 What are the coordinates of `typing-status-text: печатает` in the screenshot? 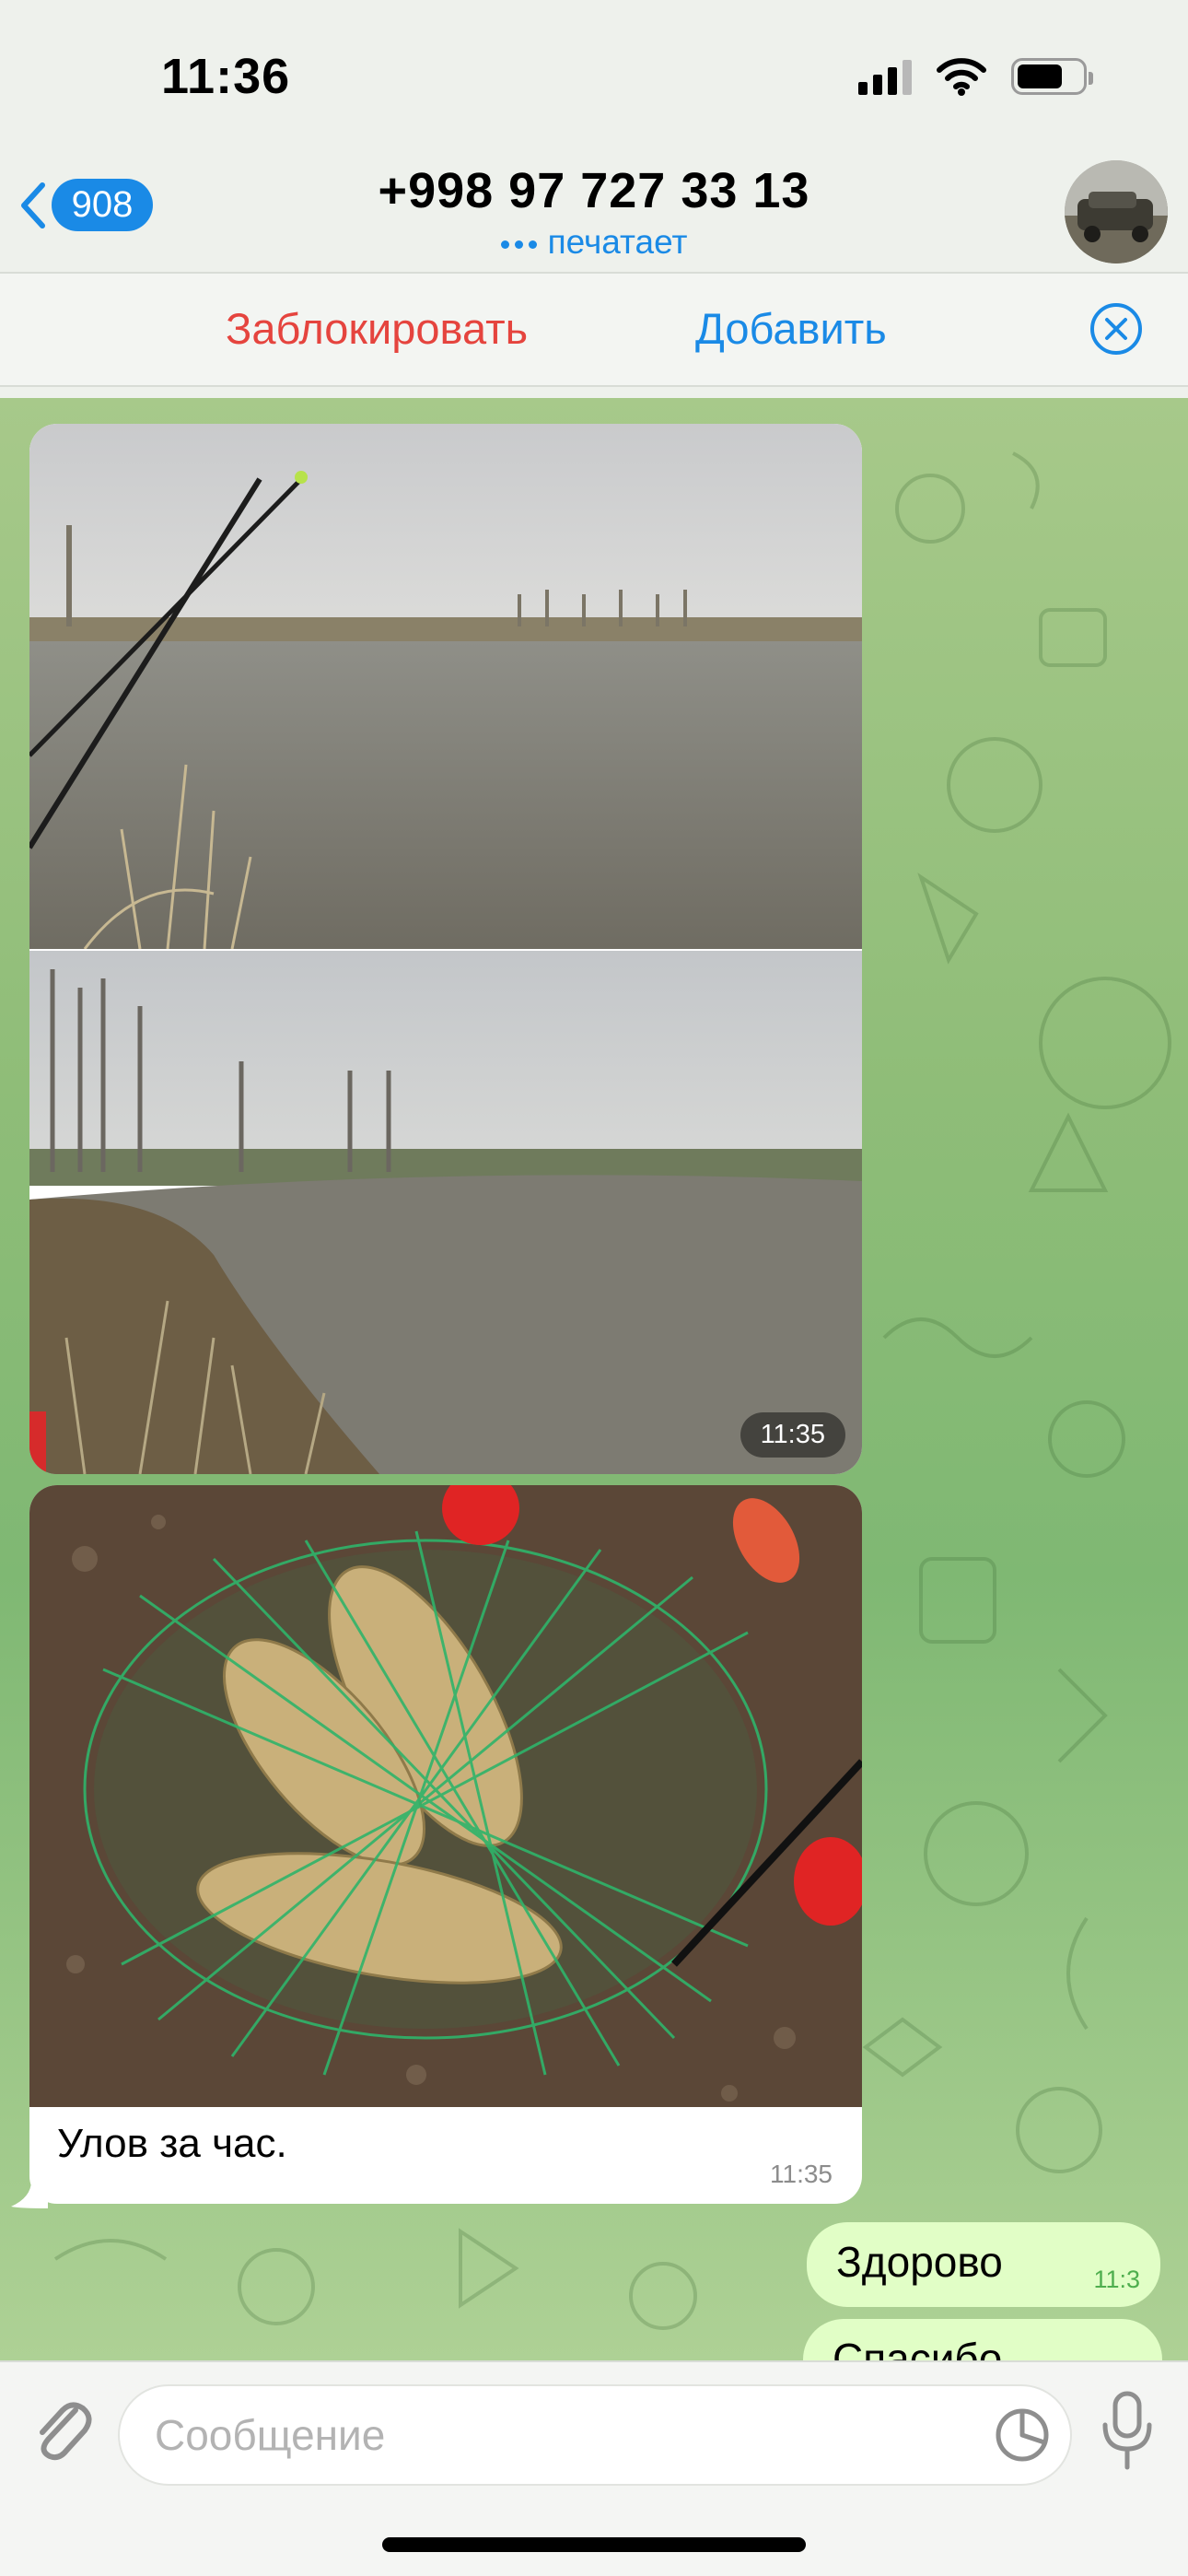 It's located at (617, 242).